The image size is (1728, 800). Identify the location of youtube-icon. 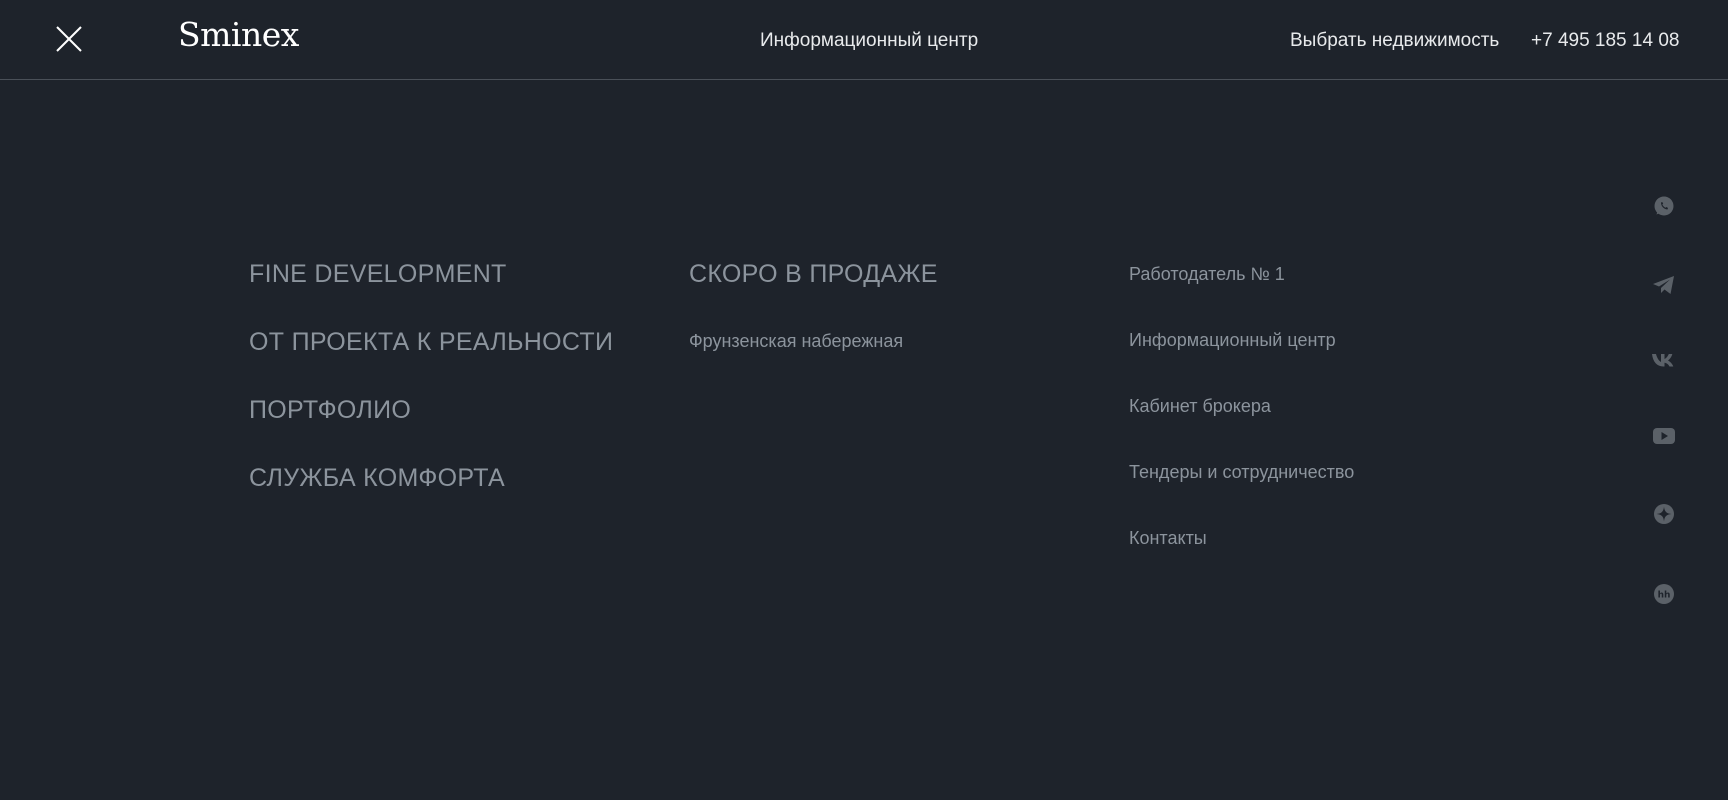
(1664, 436).